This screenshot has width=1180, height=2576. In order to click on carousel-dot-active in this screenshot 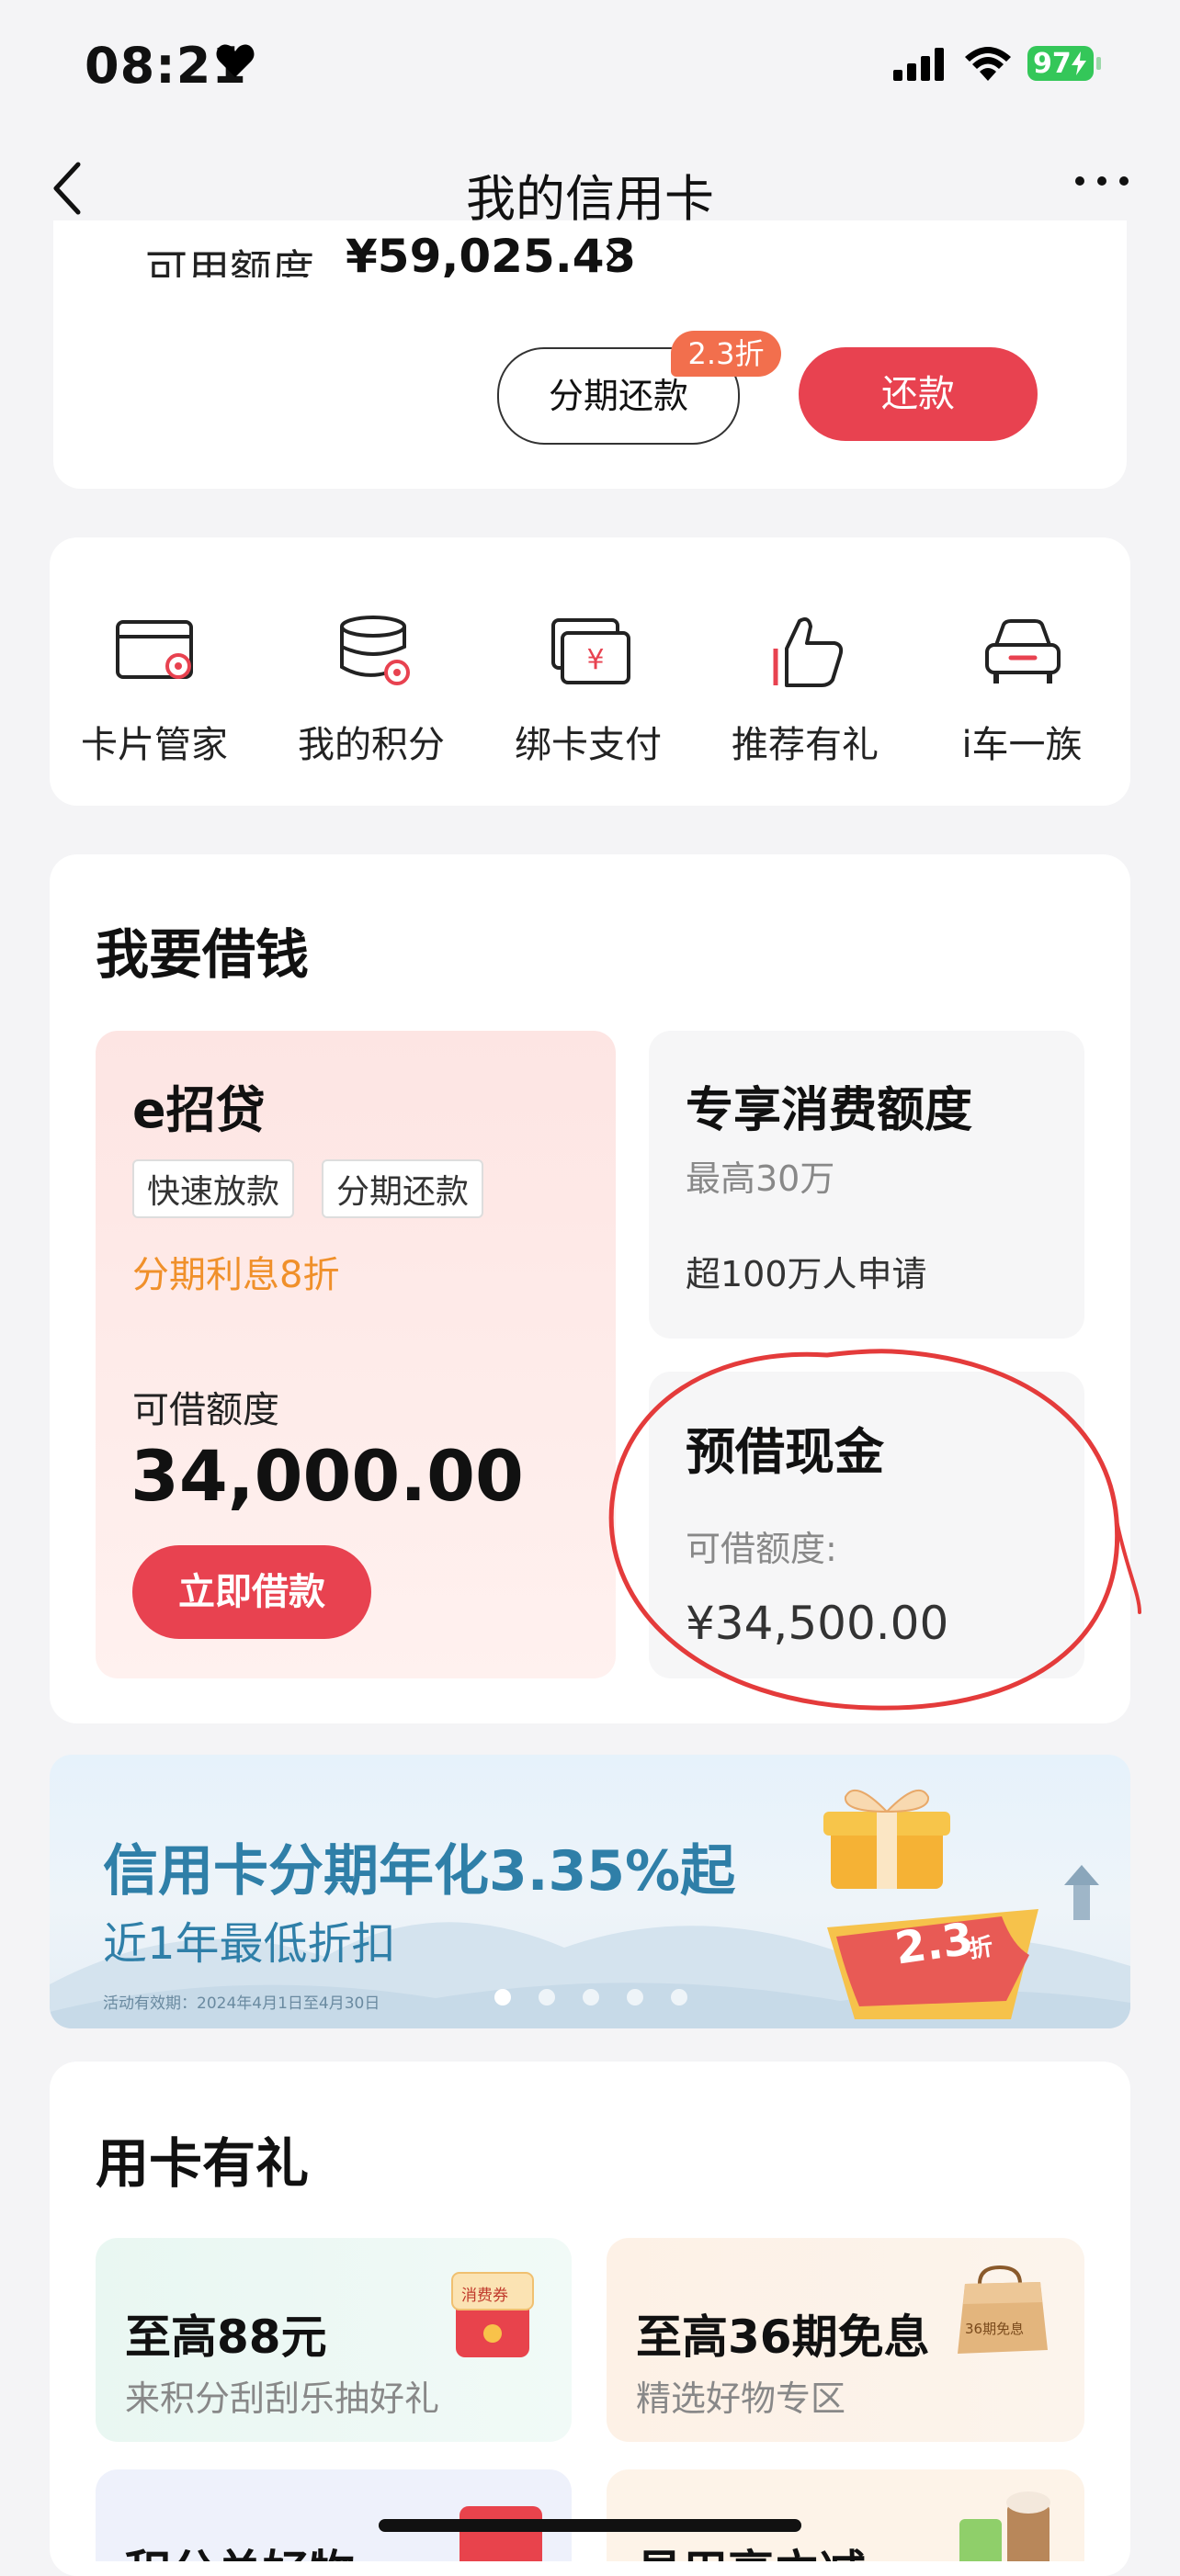, I will do `click(502, 1997)`.